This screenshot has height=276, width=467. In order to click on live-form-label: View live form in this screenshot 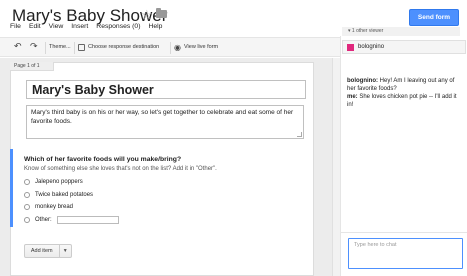, I will do `click(201, 47)`.